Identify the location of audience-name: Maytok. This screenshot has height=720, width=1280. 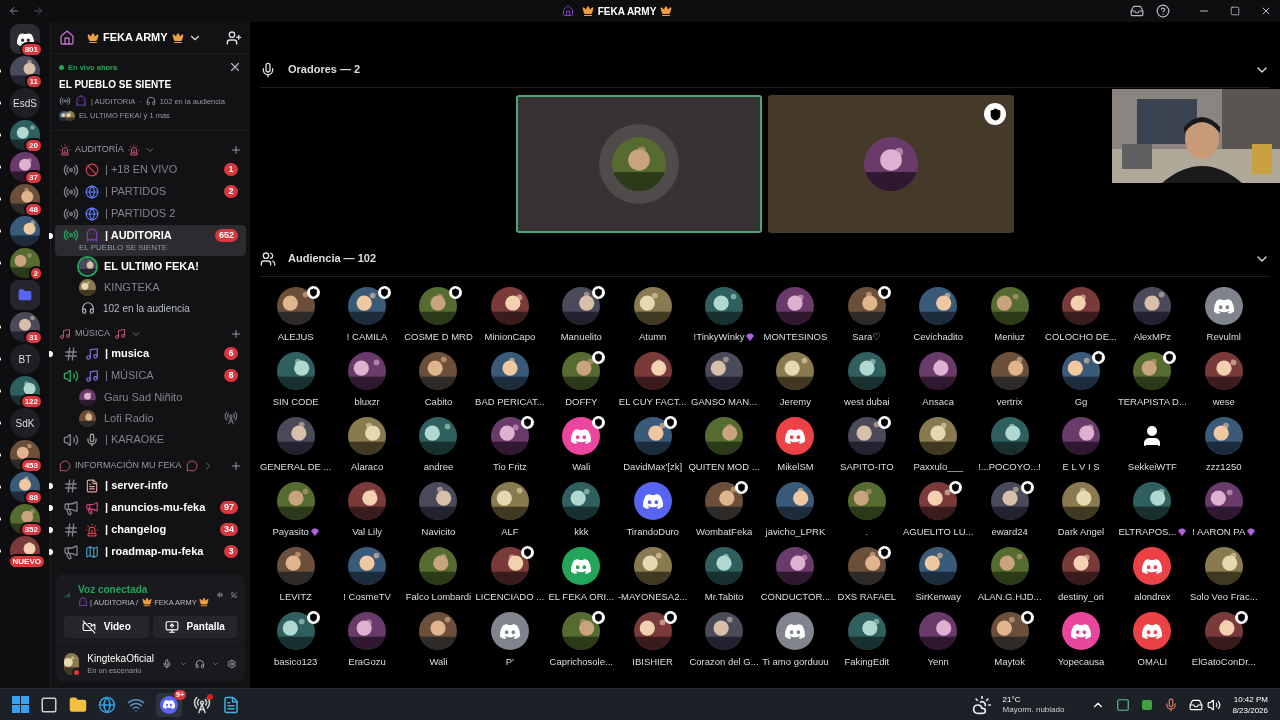
(1009, 662).